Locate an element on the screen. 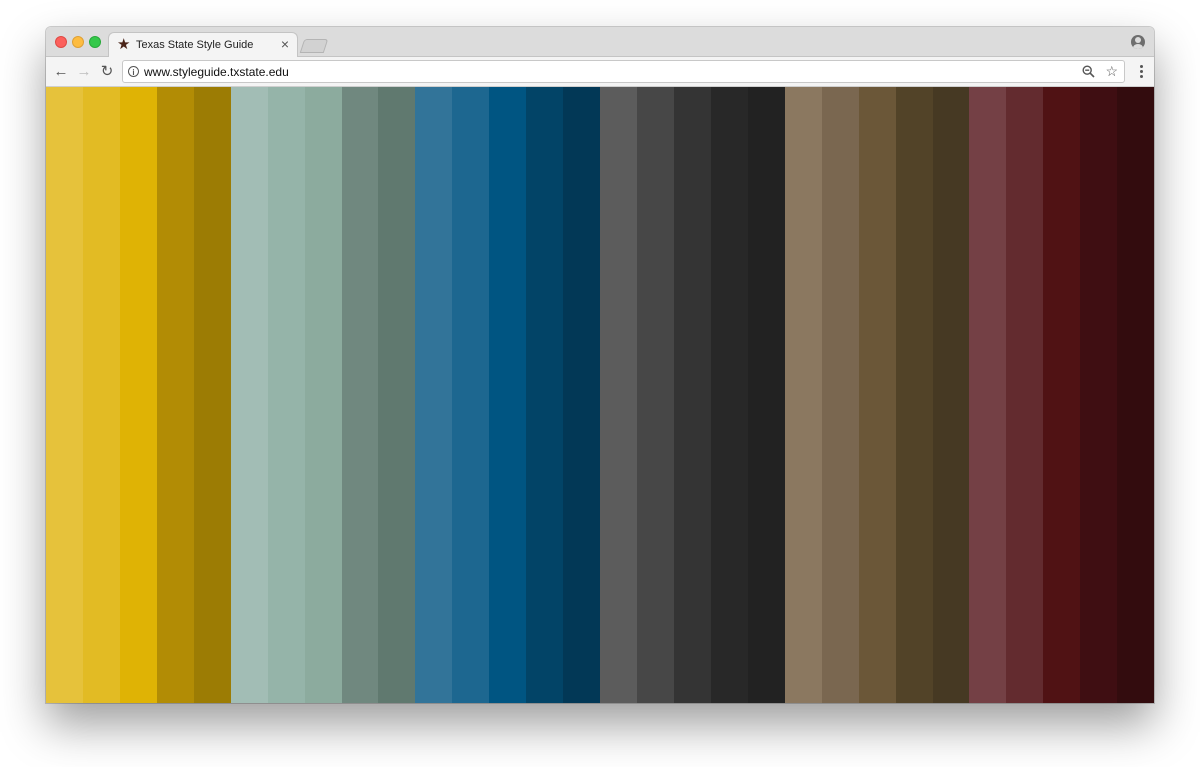 Image resolution: width=1200 pixels, height=767 pixels. maximize-window-button is located at coordinates (95, 42).